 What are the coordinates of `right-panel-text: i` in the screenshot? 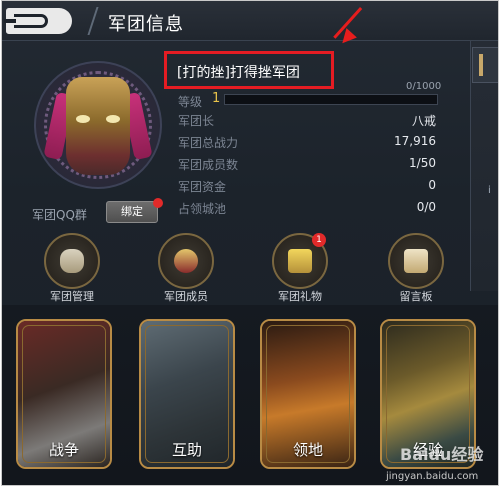 It's located at (489, 190).